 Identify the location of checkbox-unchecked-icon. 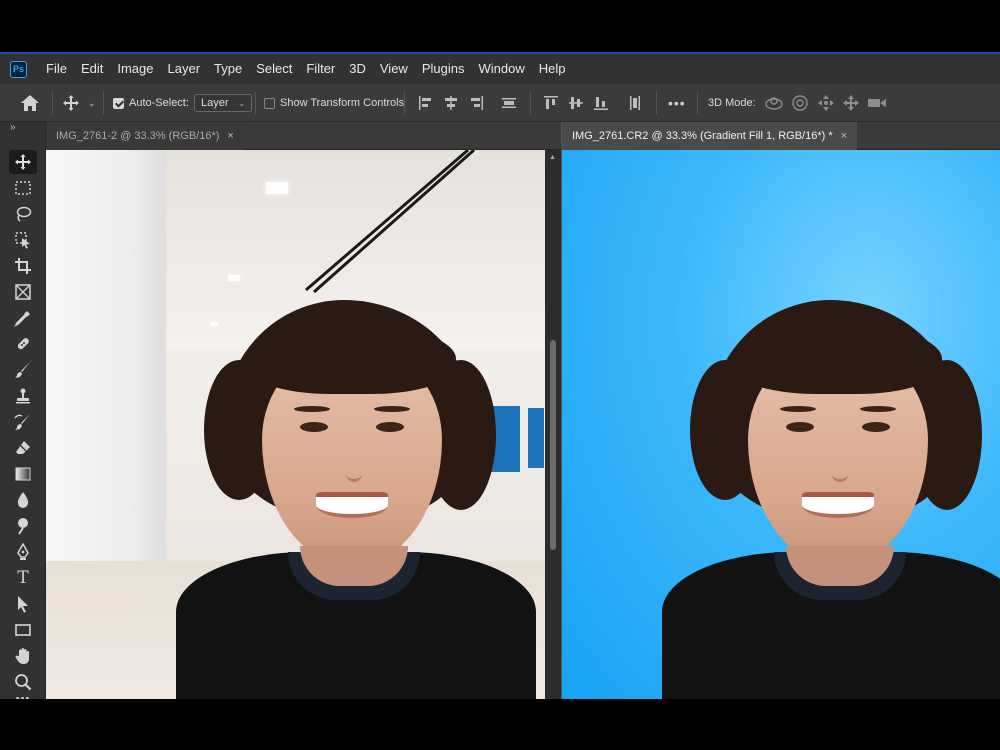
(269, 103).